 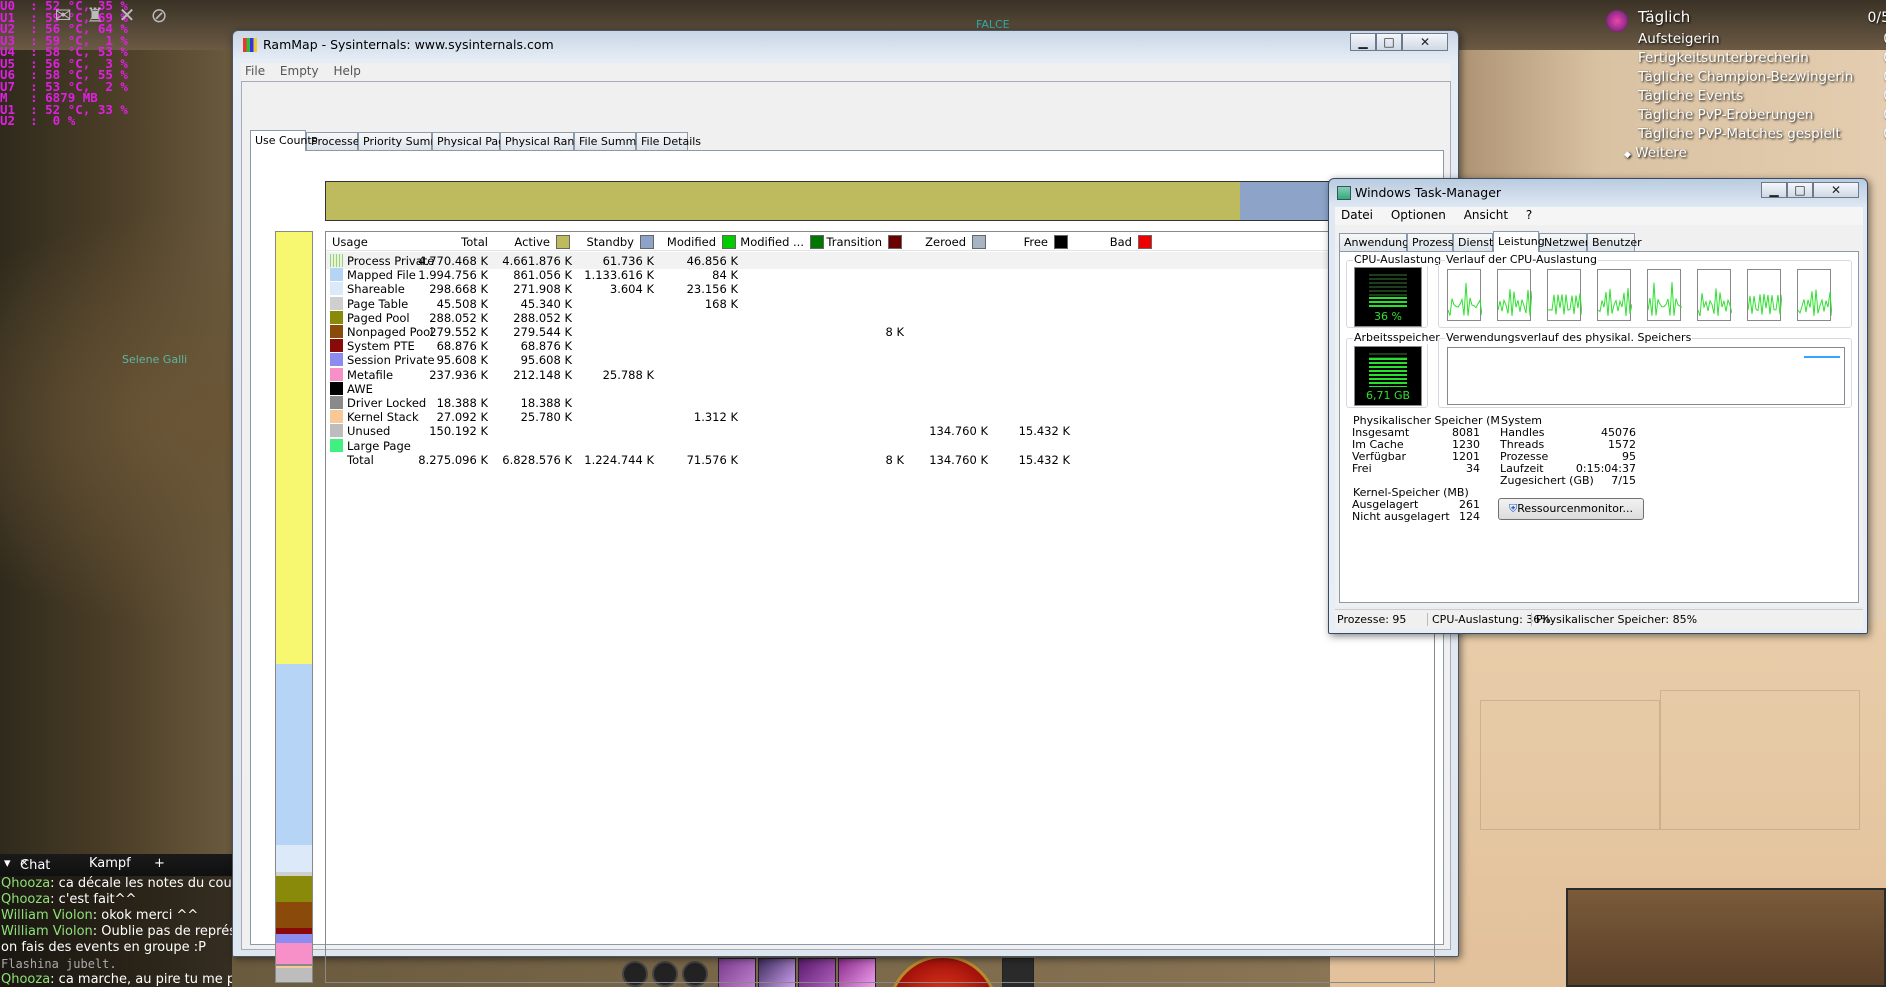 I want to click on daily-title: Täglich, so click(x=1762, y=17).